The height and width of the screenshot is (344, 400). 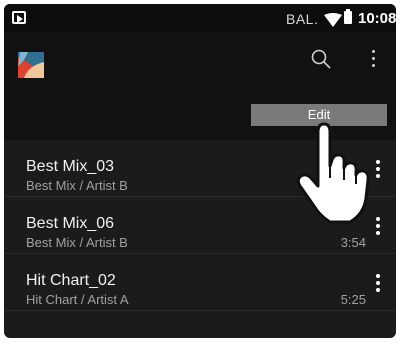 I want to click on track-subtitle: Hit Chart / Artist A, so click(x=77, y=299).